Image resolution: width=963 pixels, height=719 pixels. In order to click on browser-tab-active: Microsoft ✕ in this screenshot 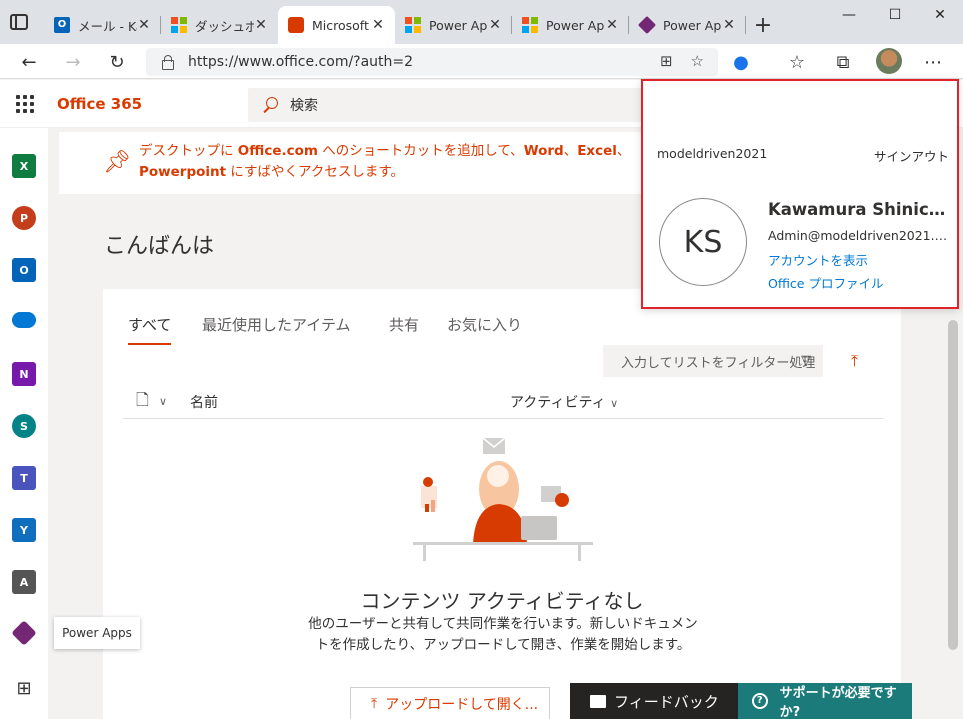, I will do `click(336, 25)`.